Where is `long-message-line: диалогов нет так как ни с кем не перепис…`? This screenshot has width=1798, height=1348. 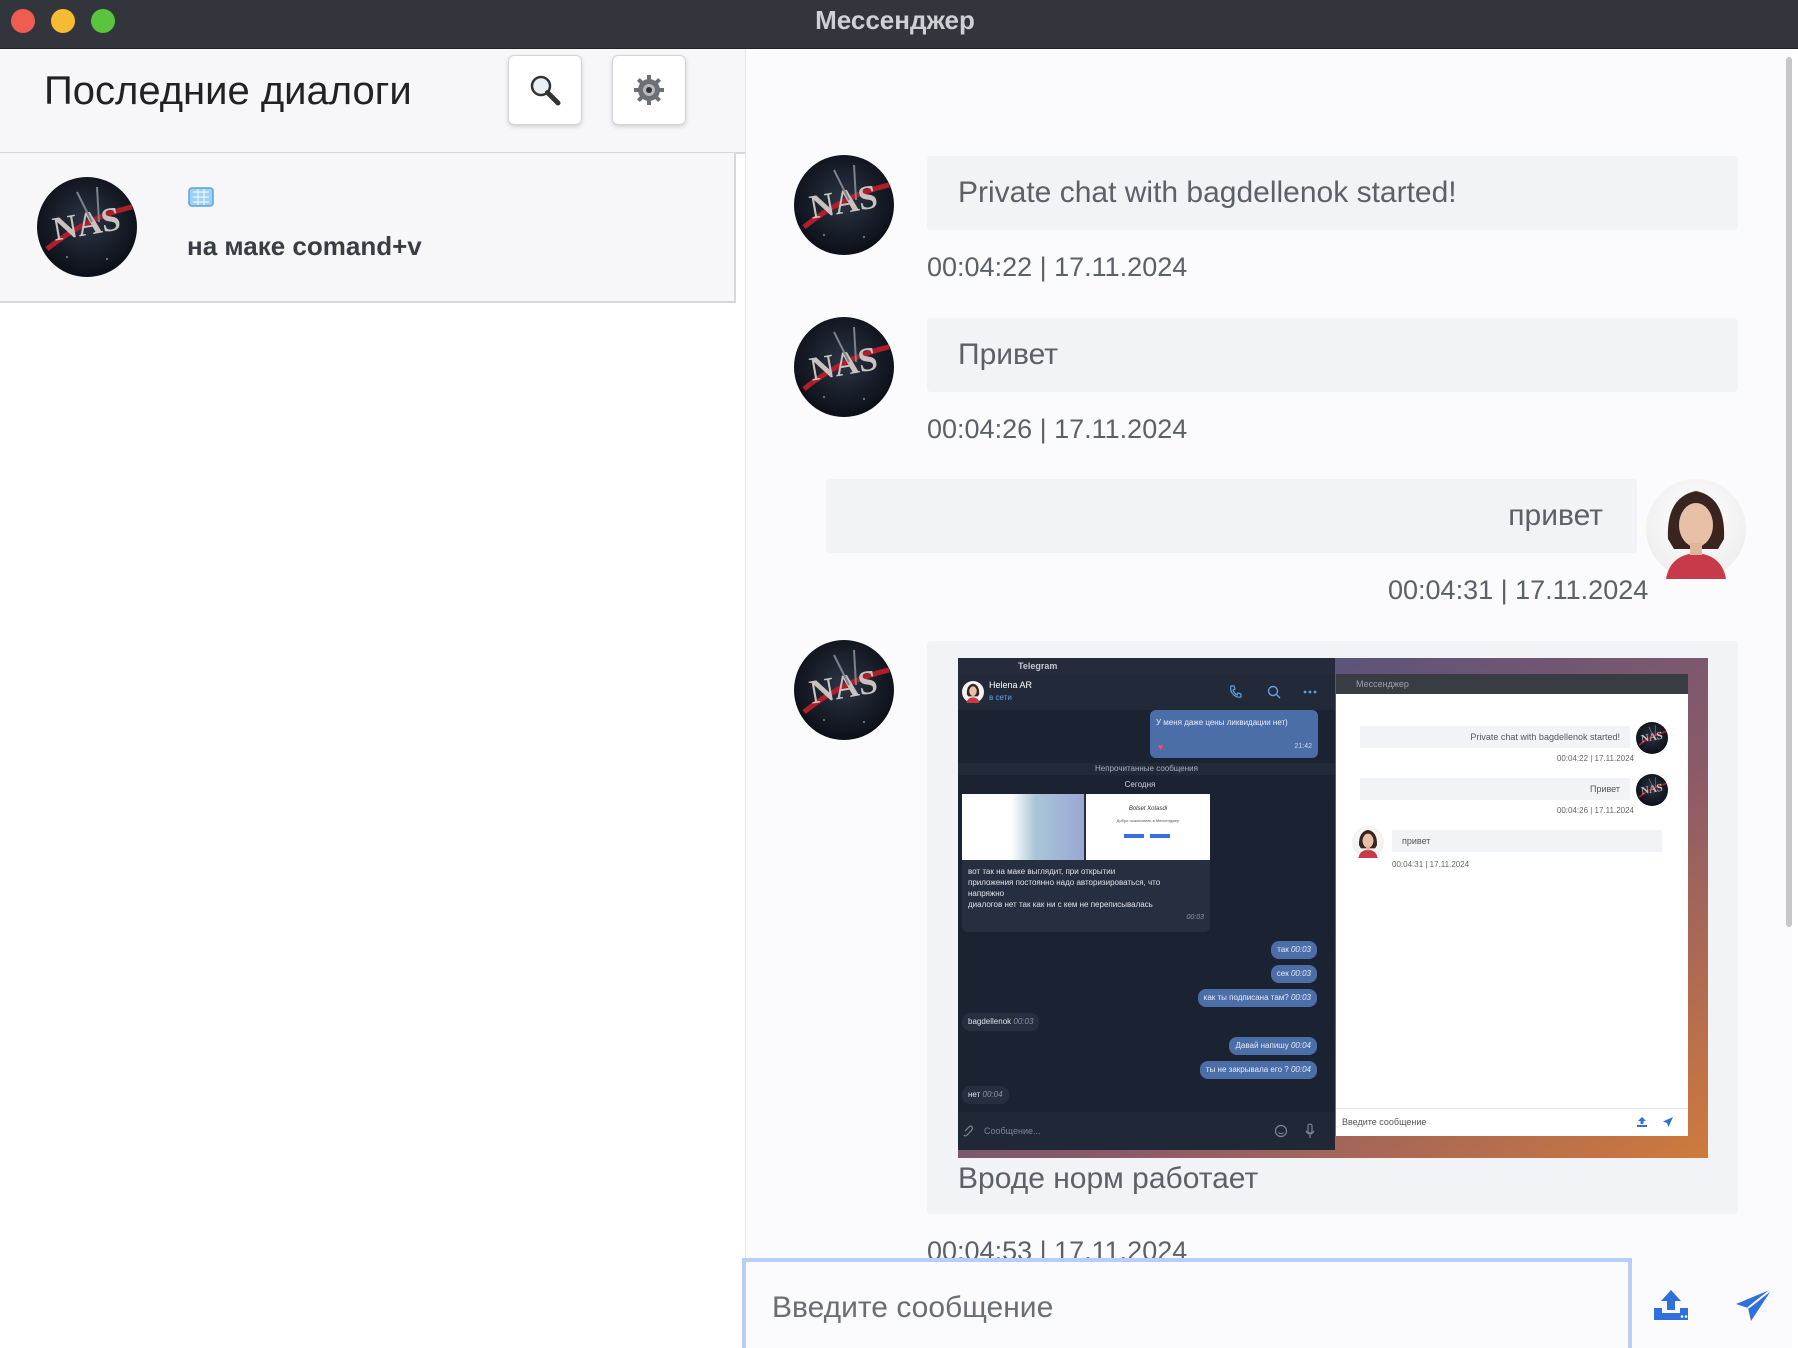
long-message-line: диалогов нет так как ни с кем не перепис… is located at coordinates (1060, 904).